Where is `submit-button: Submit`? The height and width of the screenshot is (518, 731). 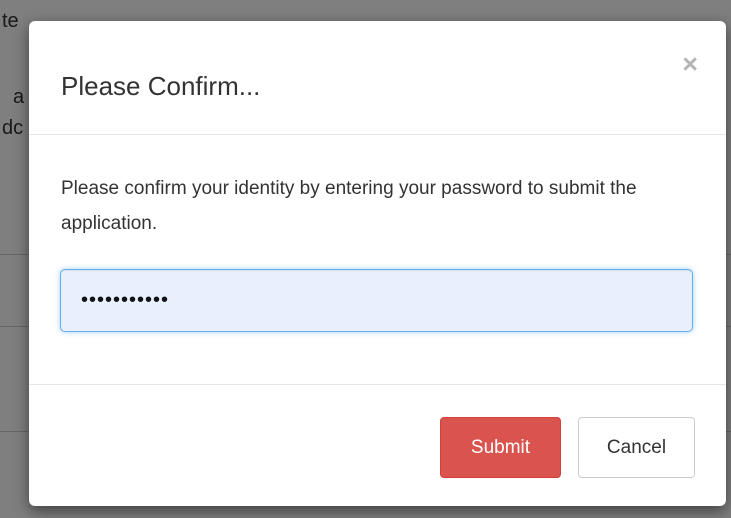 submit-button: Submit is located at coordinates (500, 447).